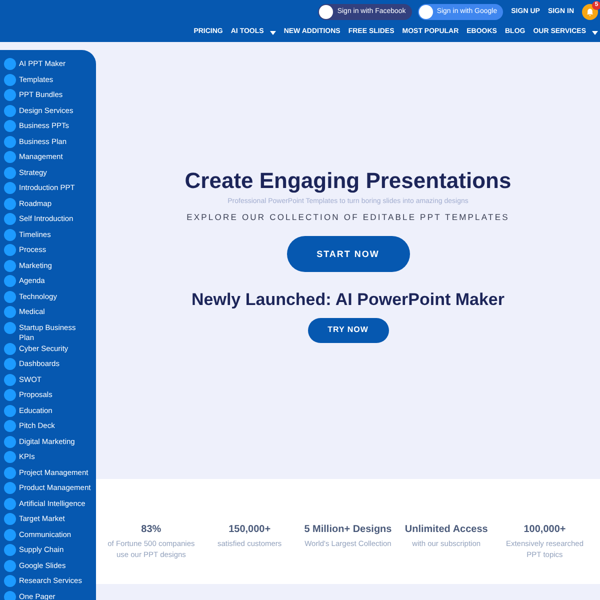 This screenshot has width=600, height=600. What do you see at coordinates (348, 254) in the screenshot?
I see `start-now-button: START NOW` at bounding box center [348, 254].